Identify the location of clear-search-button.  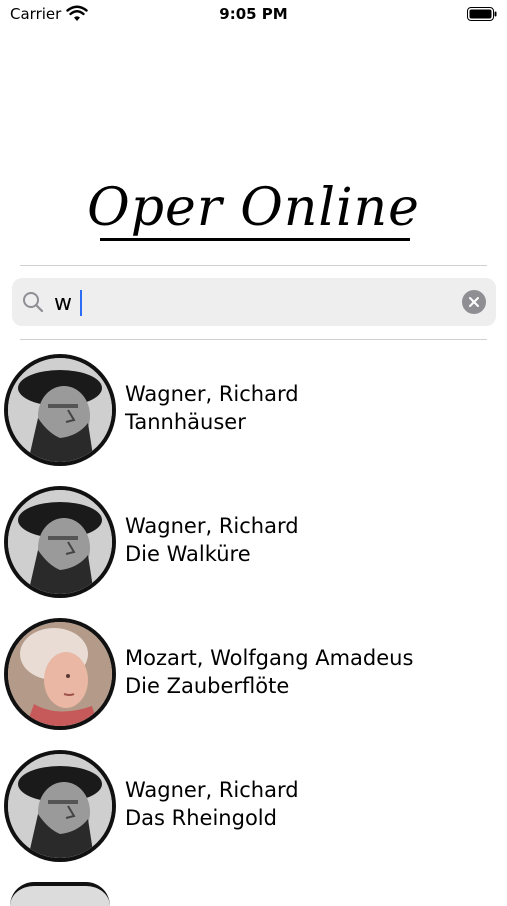
(474, 302).